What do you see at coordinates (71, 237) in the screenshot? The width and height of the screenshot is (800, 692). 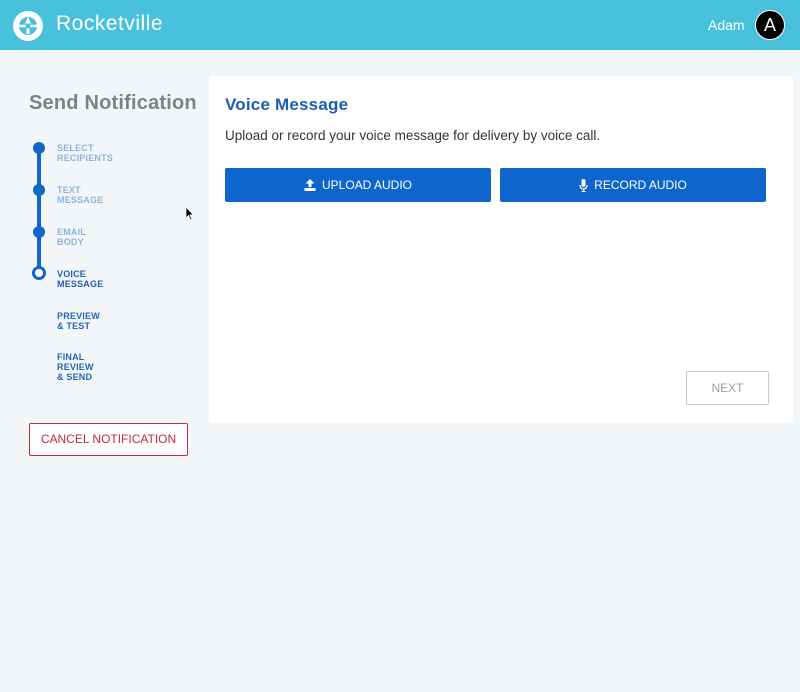 I see `step-email-body: EMAIL BODY` at bounding box center [71, 237].